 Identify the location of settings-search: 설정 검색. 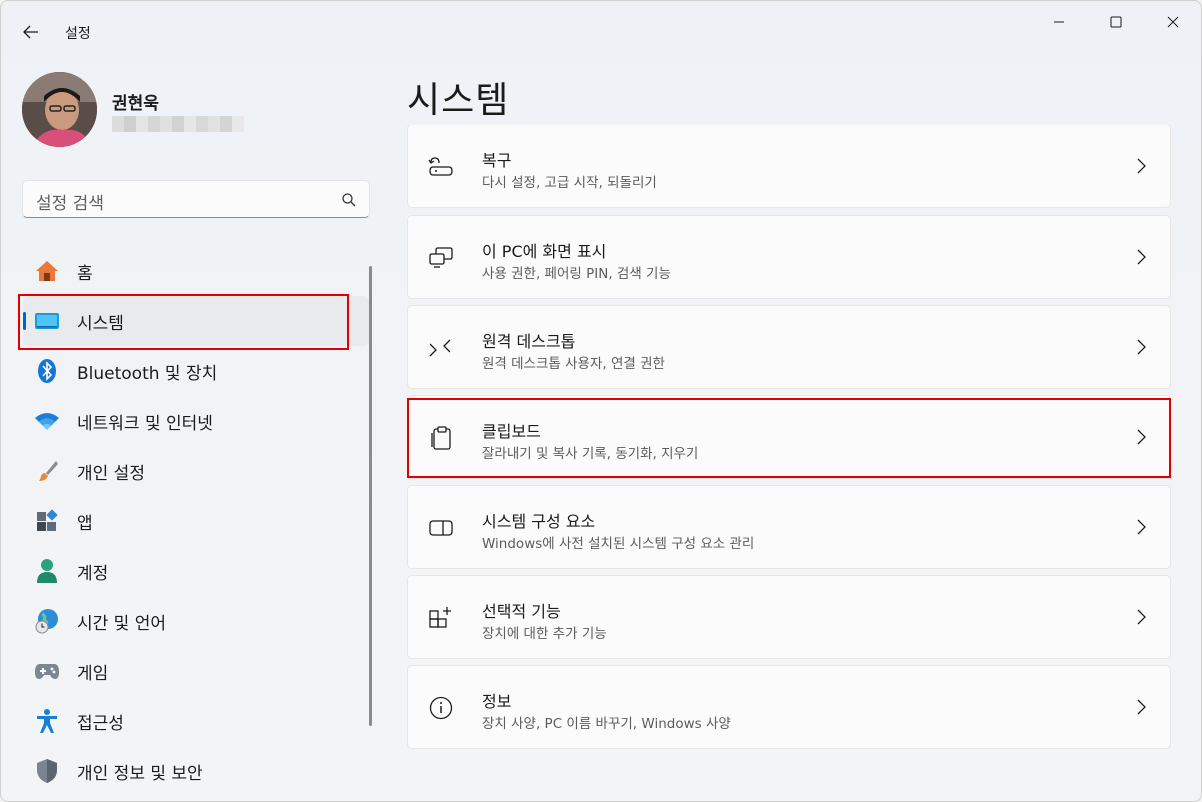
(196, 199).